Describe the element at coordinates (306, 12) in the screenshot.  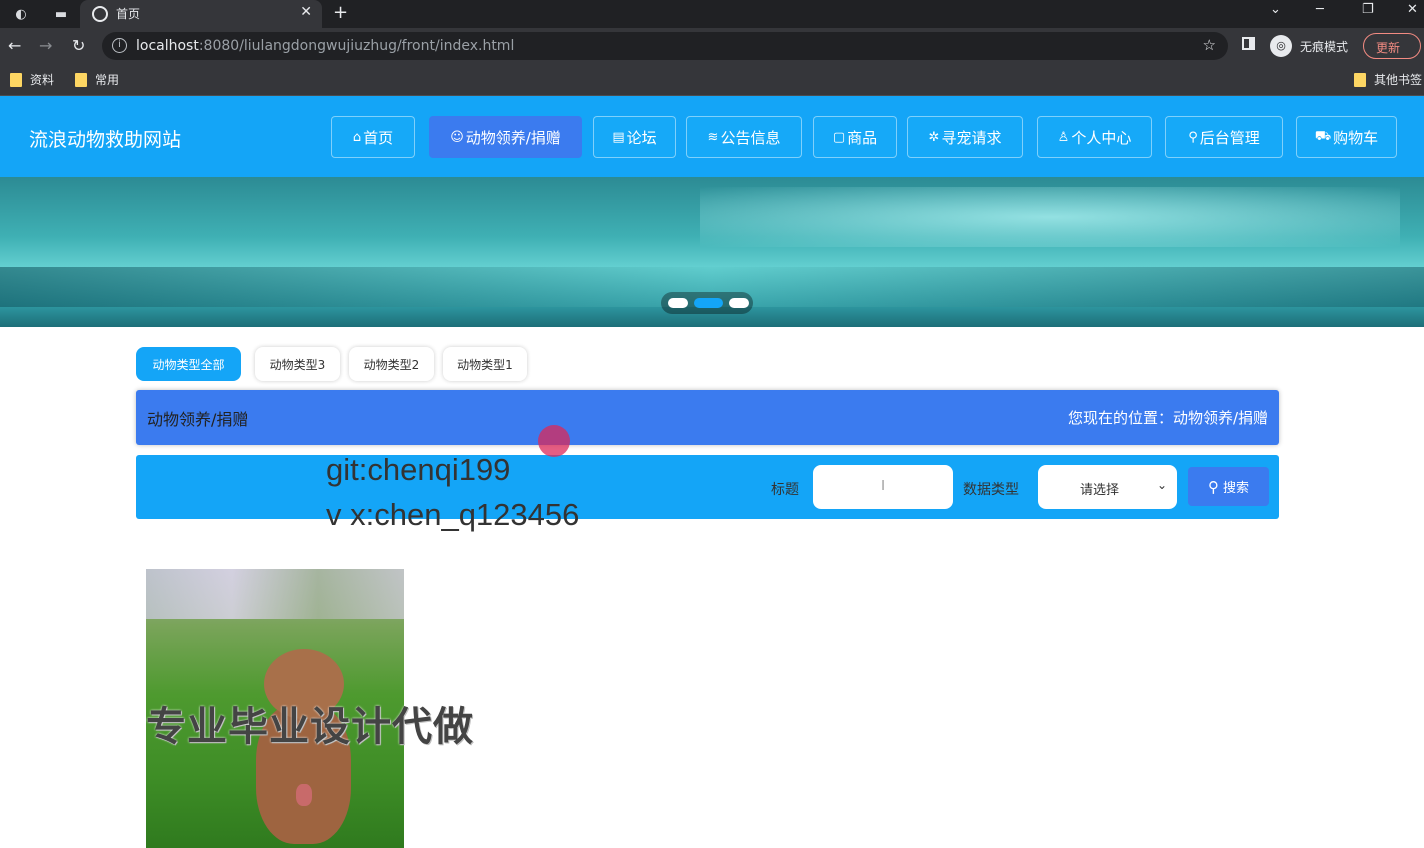
I see `close-tab-icon: ✕` at that location.